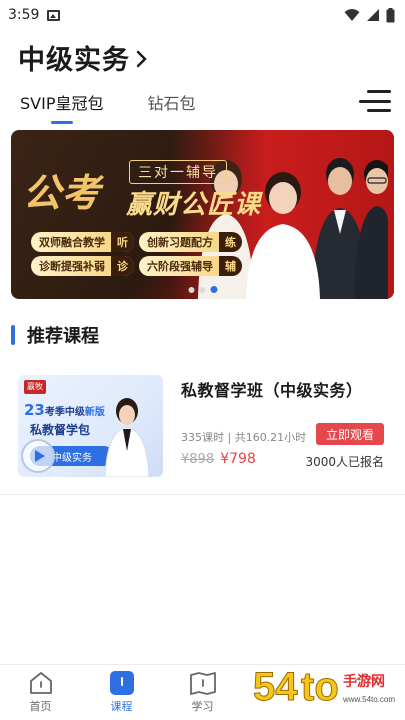  What do you see at coordinates (284, 389) in the screenshot?
I see `course-title: 私教督学班（中级实务）` at bounding box center [284, 389].